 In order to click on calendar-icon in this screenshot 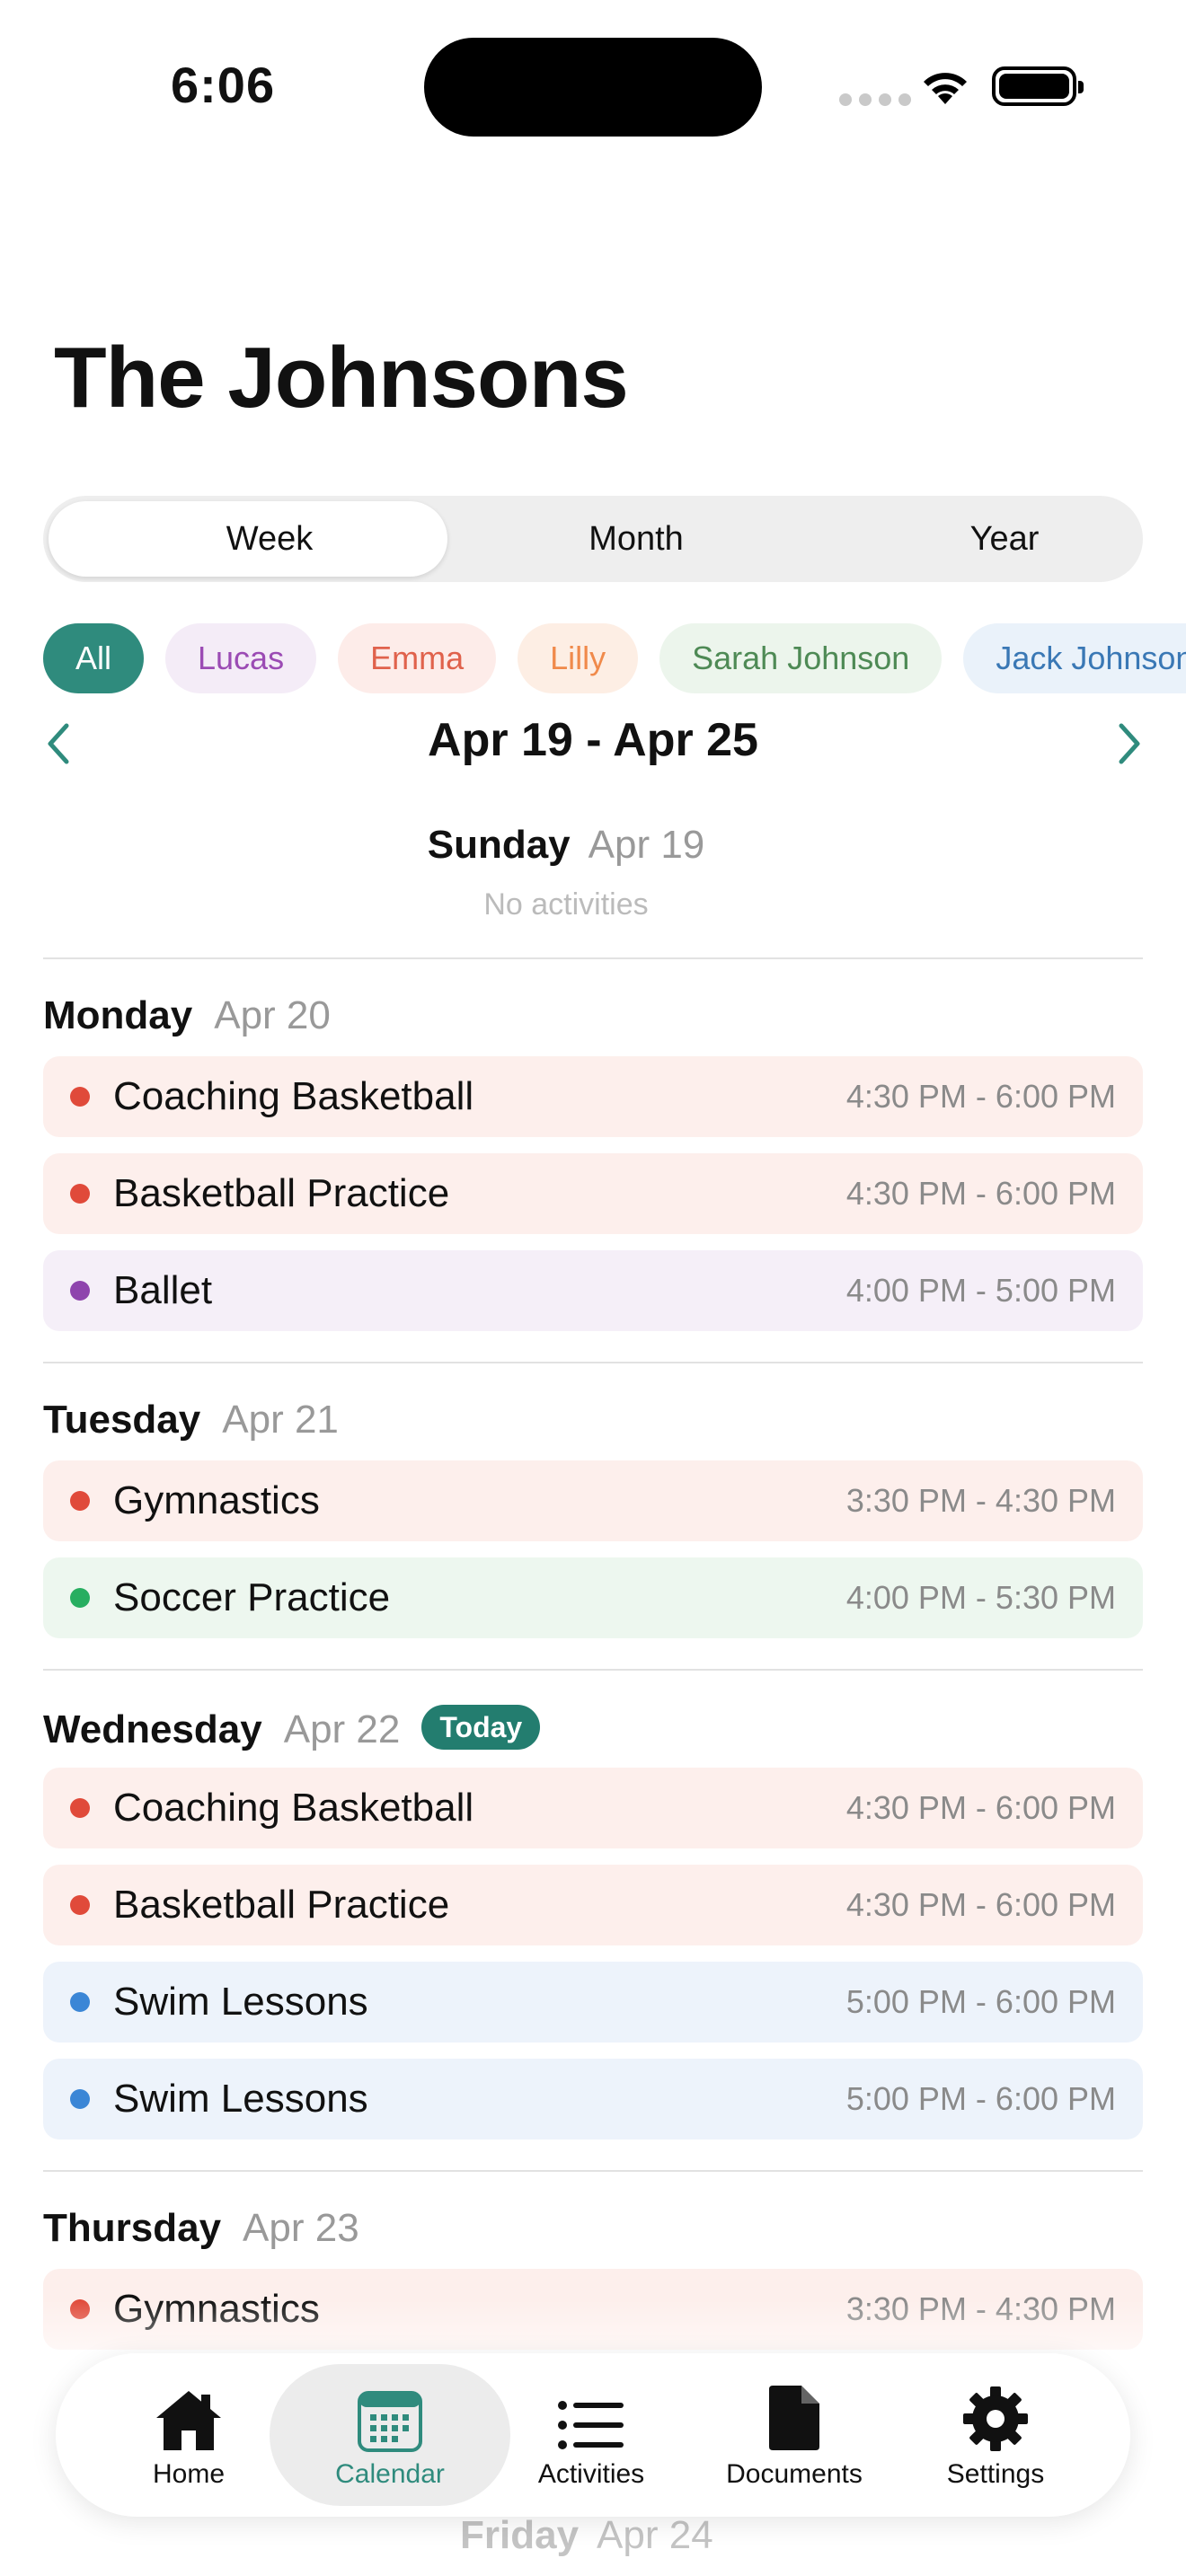, I will do `click(390, 2416)`.